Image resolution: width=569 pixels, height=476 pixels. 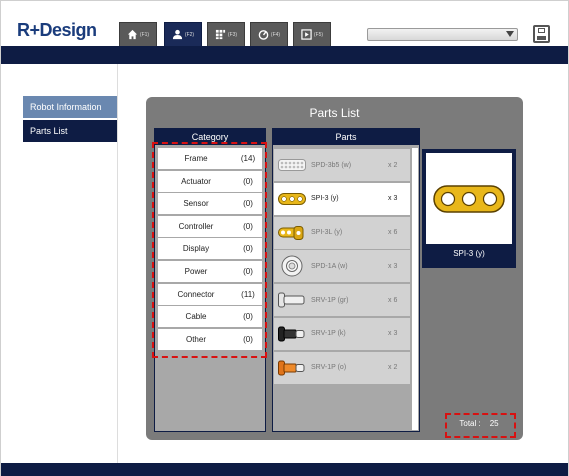 I want to click on tab-key-label: (F1), so click(x=144, y=34).